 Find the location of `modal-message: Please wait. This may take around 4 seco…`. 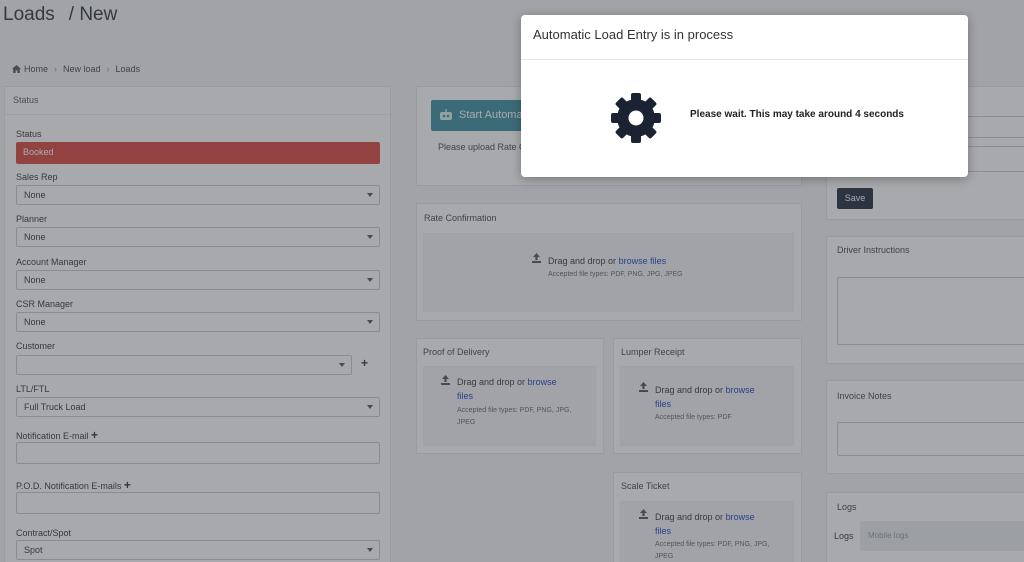

modal-message: Please wait. This may take around 4 seco… is located at coordinates (797, 114).